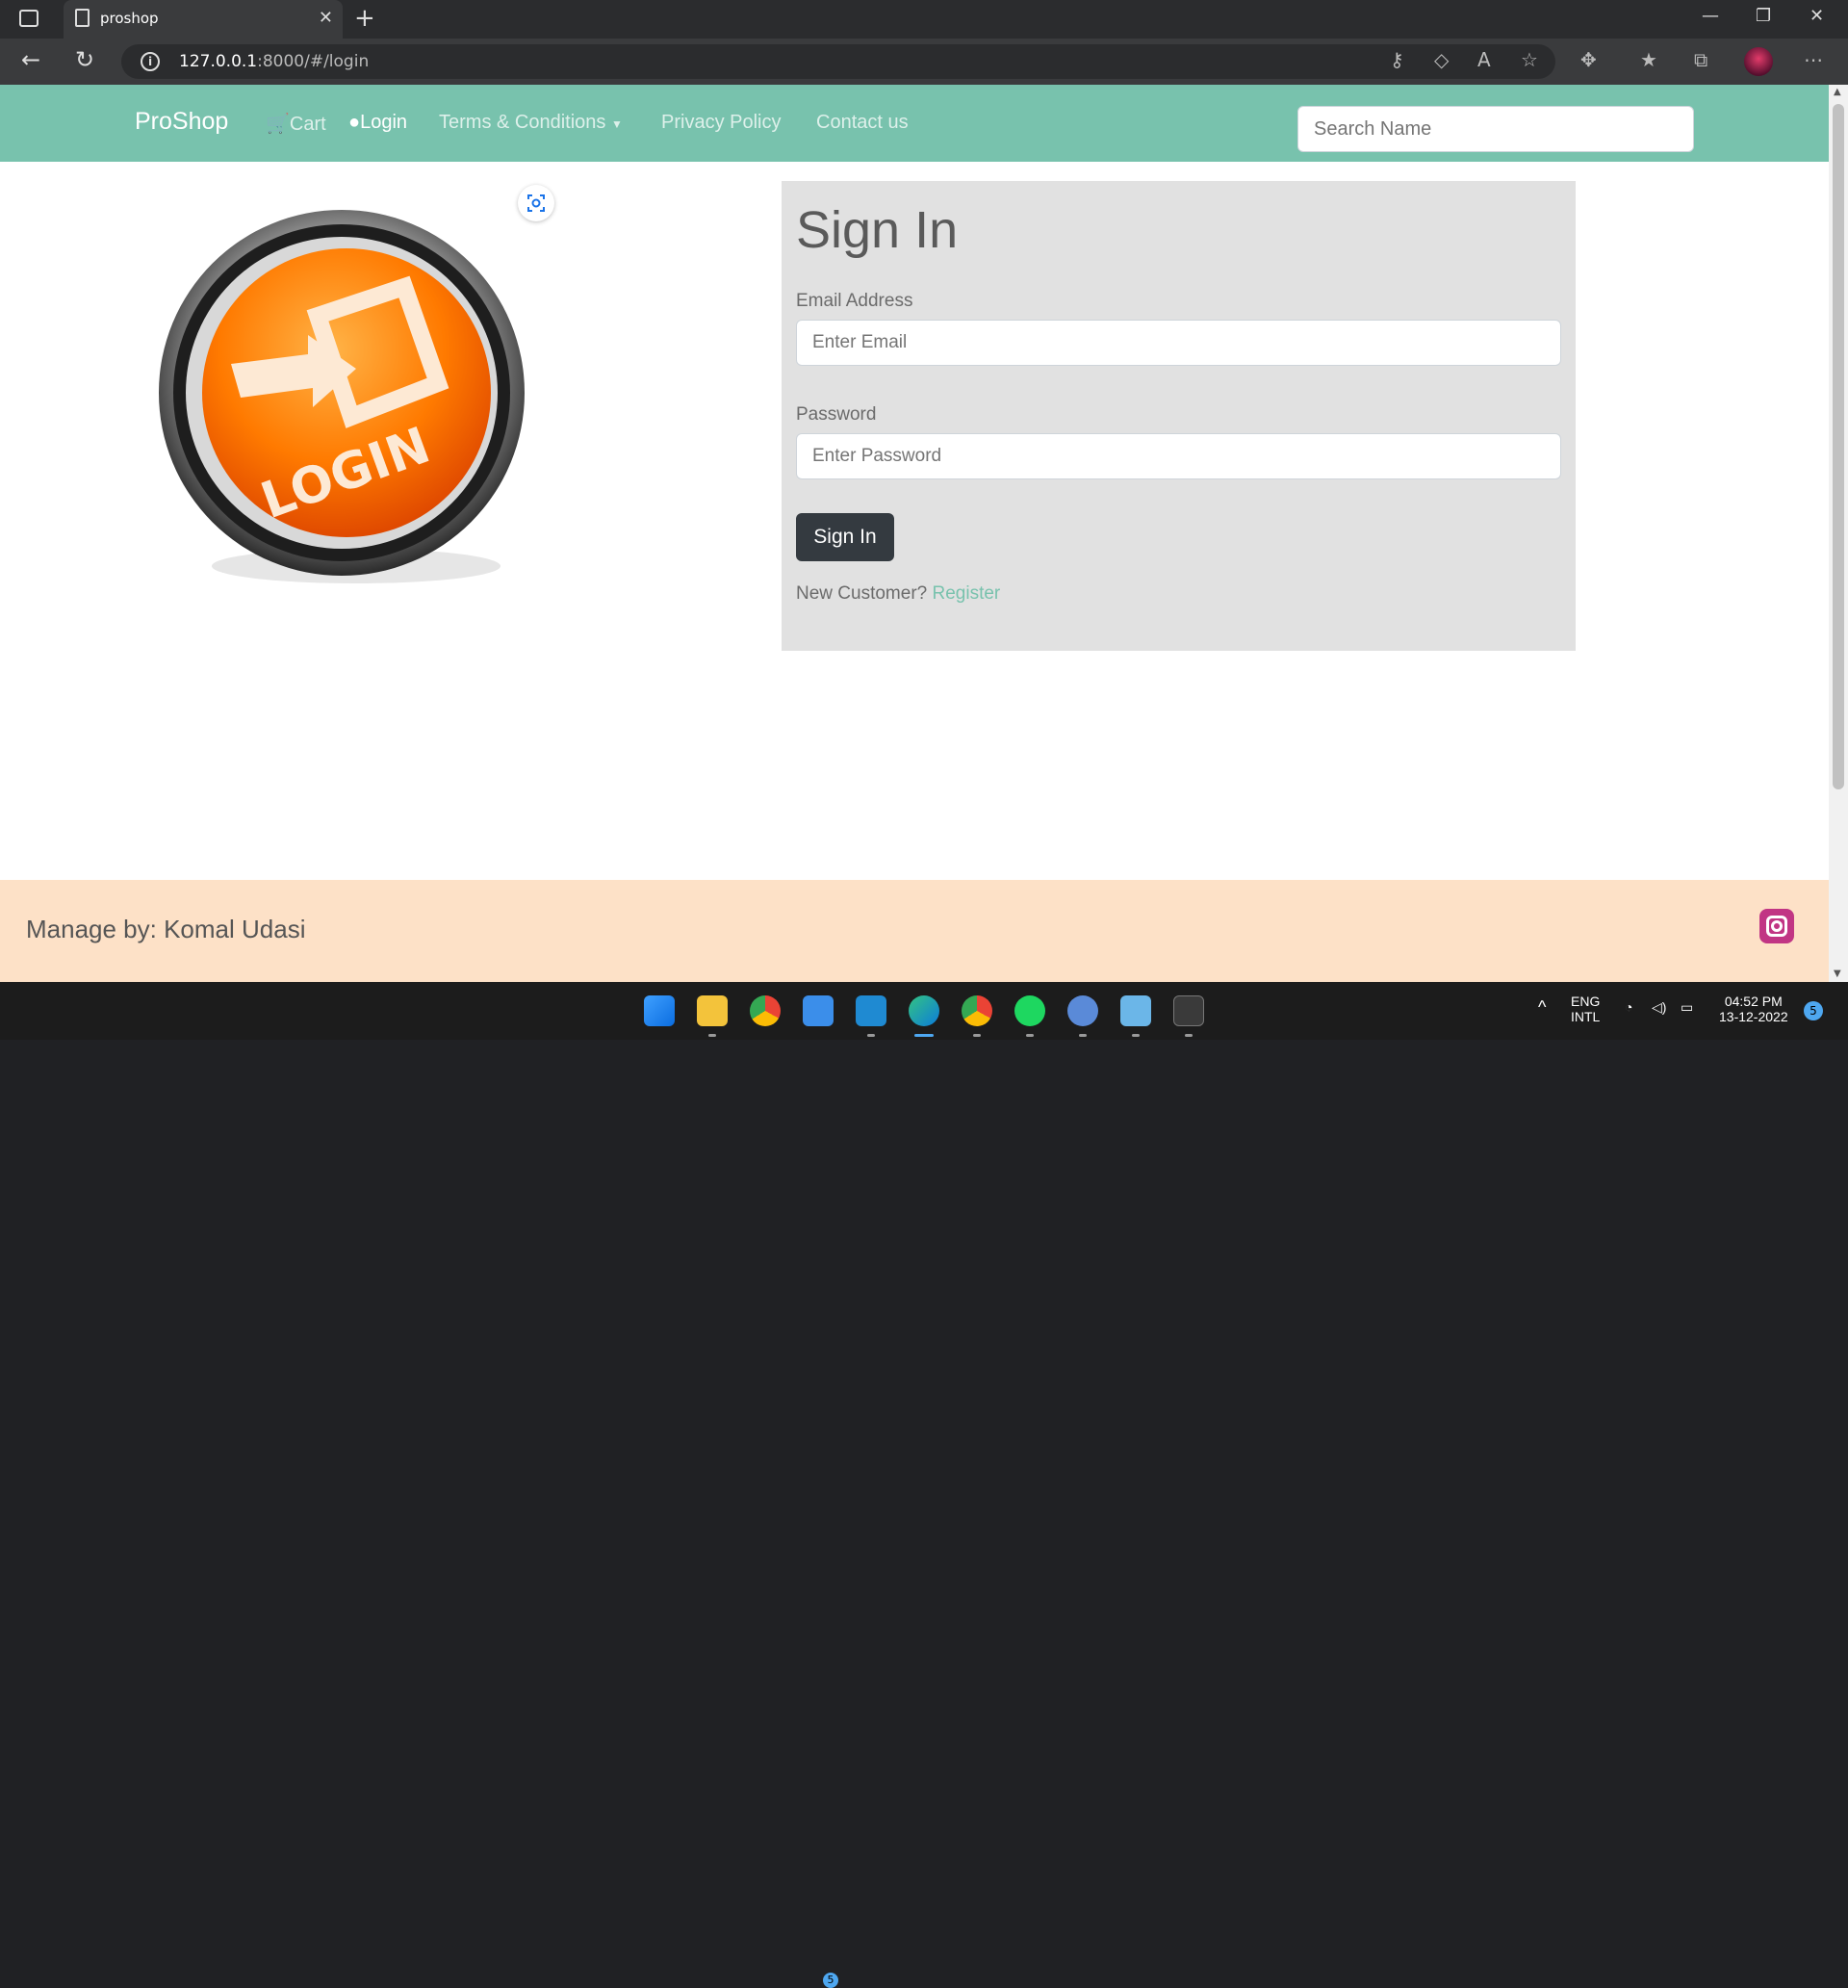  I want to click on language-indicator: ENG INTL, so click(1585, 1009).